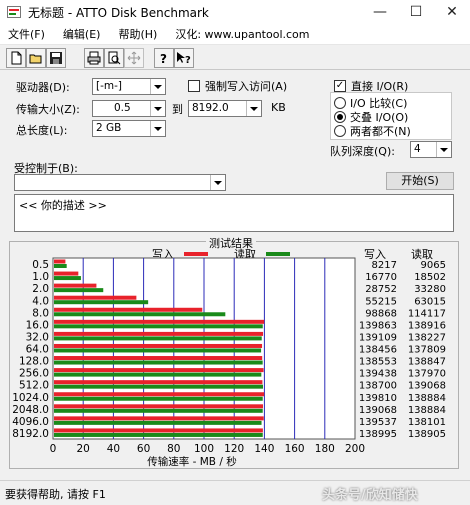 This screenshot has height=505, width=470. What do you see at coordinates (235, 492) in the screenshot?
I see `status-bar: 要获得帮助, 请按 F1 头条号/欣知储快` at bounding box center [235, 492].